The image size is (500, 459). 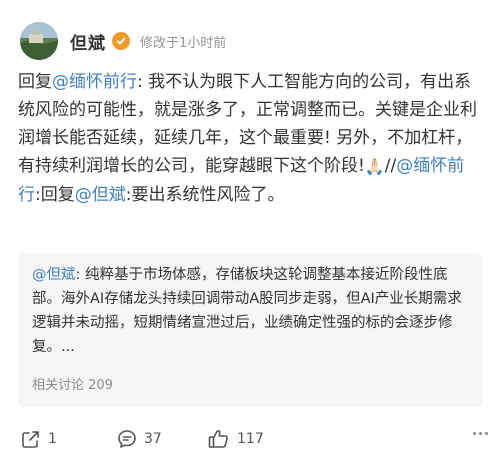 What do you see at coordinates (72, 383) in the screenshot?
I see `related-discussions: 相关讨论 209` at bounding box center [72, 383].